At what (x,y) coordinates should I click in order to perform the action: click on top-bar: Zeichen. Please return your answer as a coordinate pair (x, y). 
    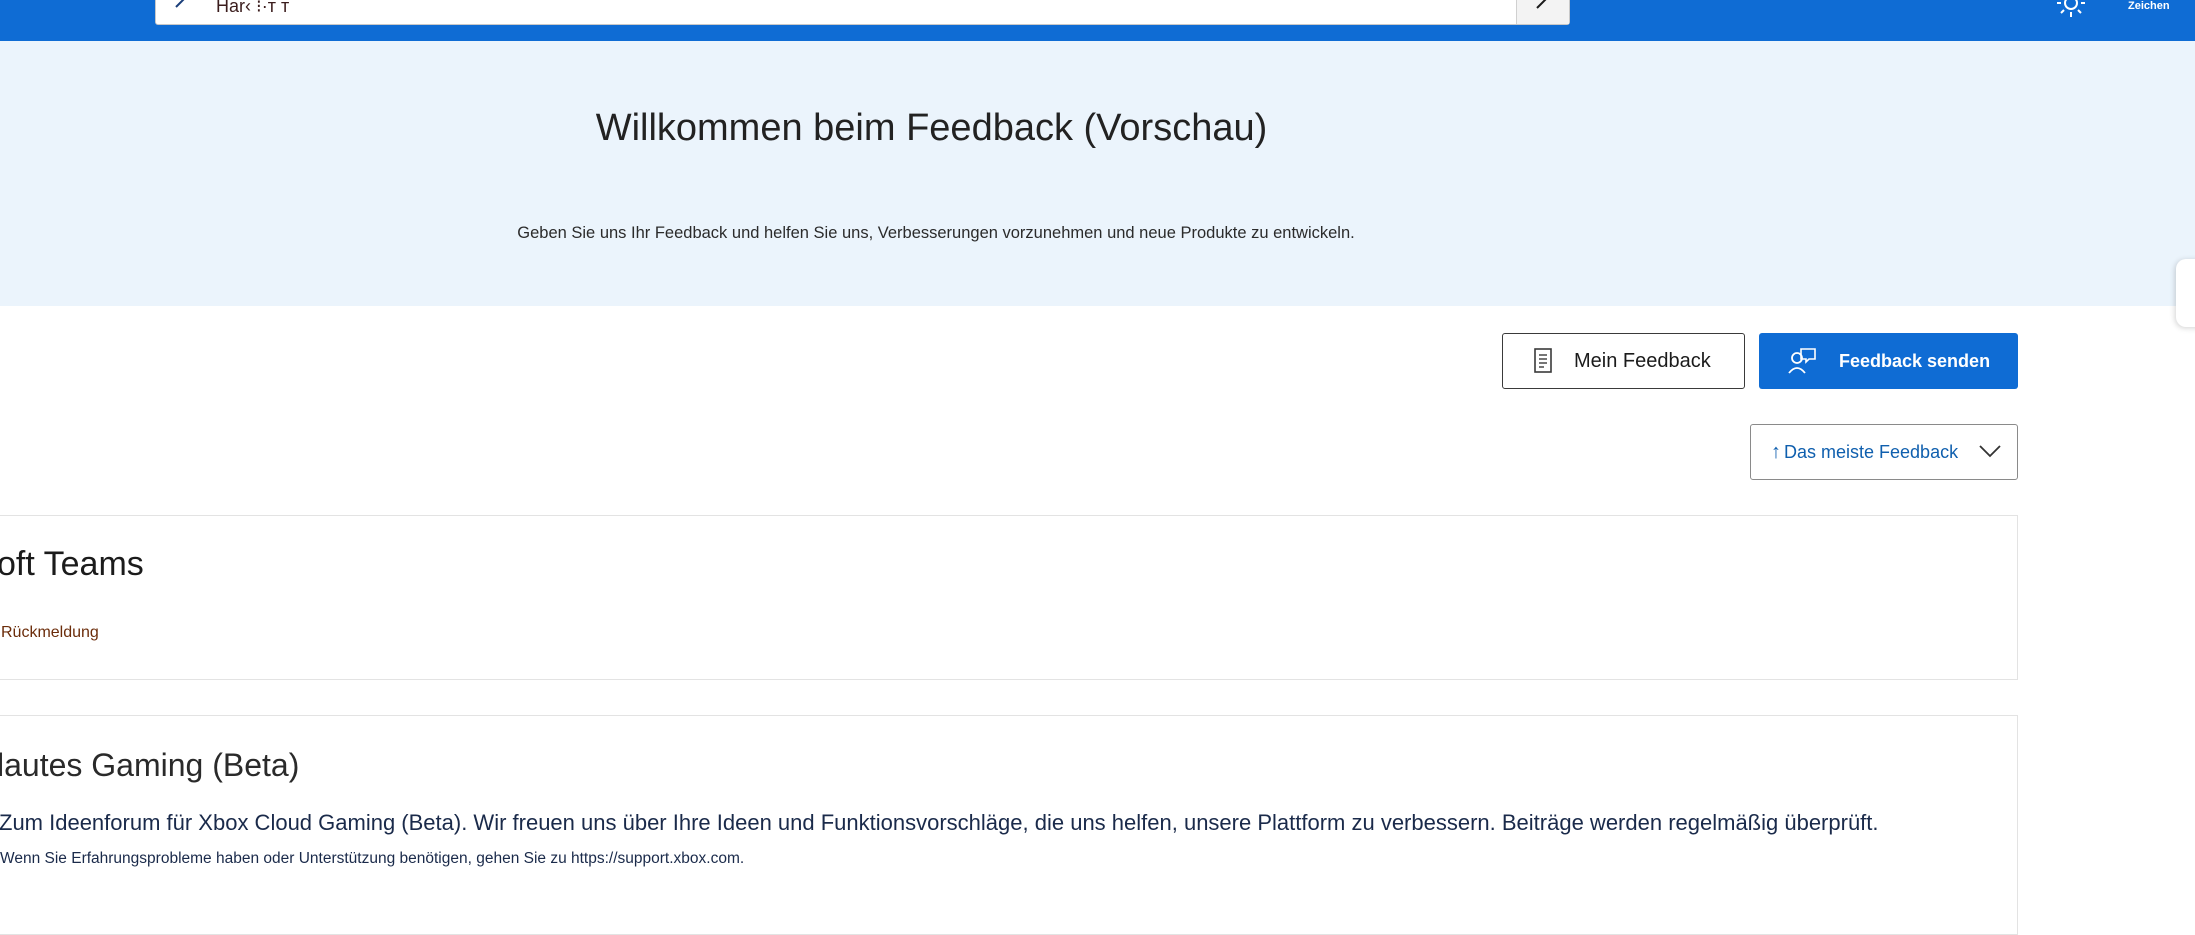
    Looking at the image, I should click on (1097, 20).